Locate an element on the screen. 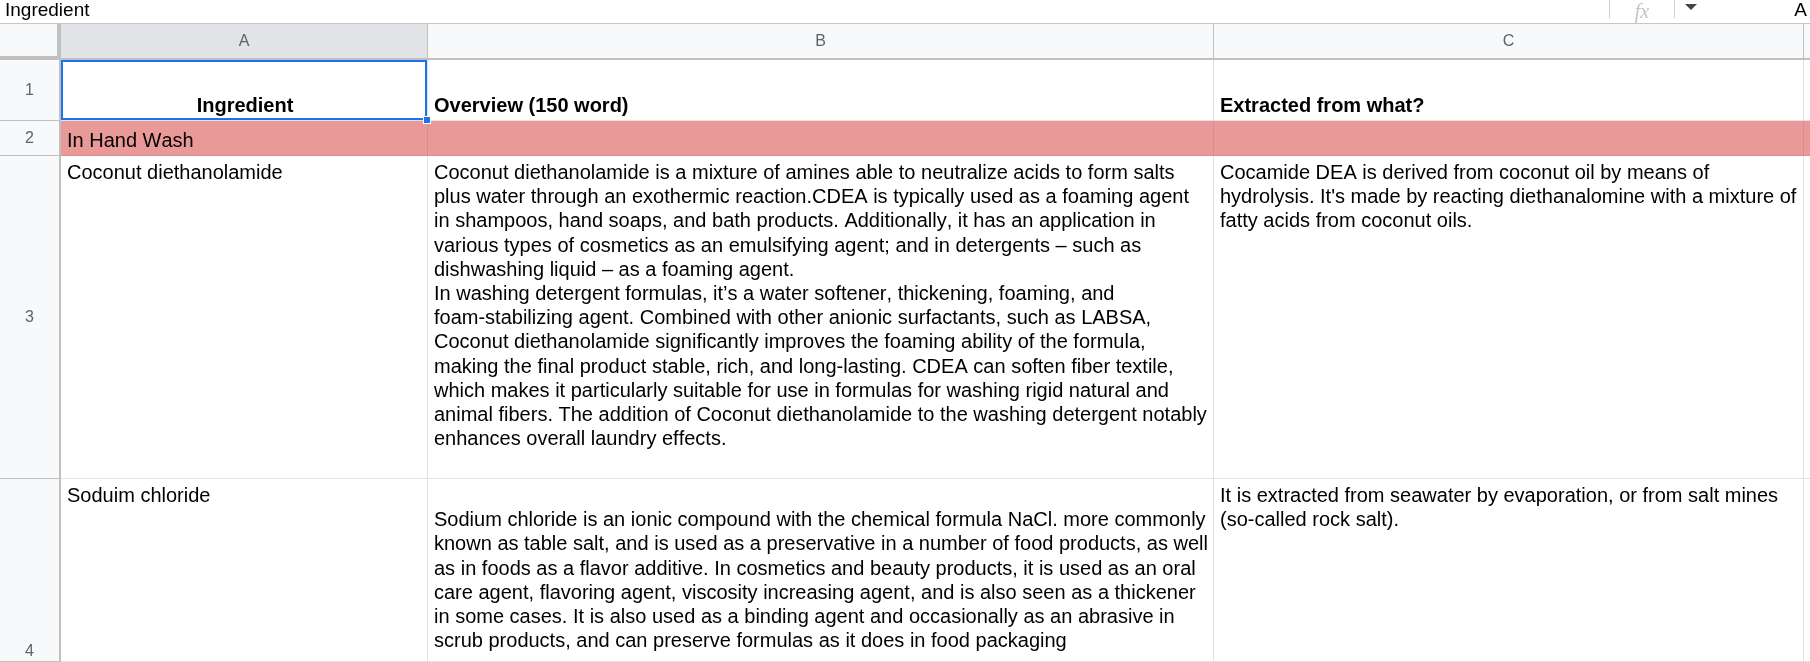 The width and height of the screenshot is (1810, 662). table-cell: Coconut diethanolamide is located at coordinates (244, 317).